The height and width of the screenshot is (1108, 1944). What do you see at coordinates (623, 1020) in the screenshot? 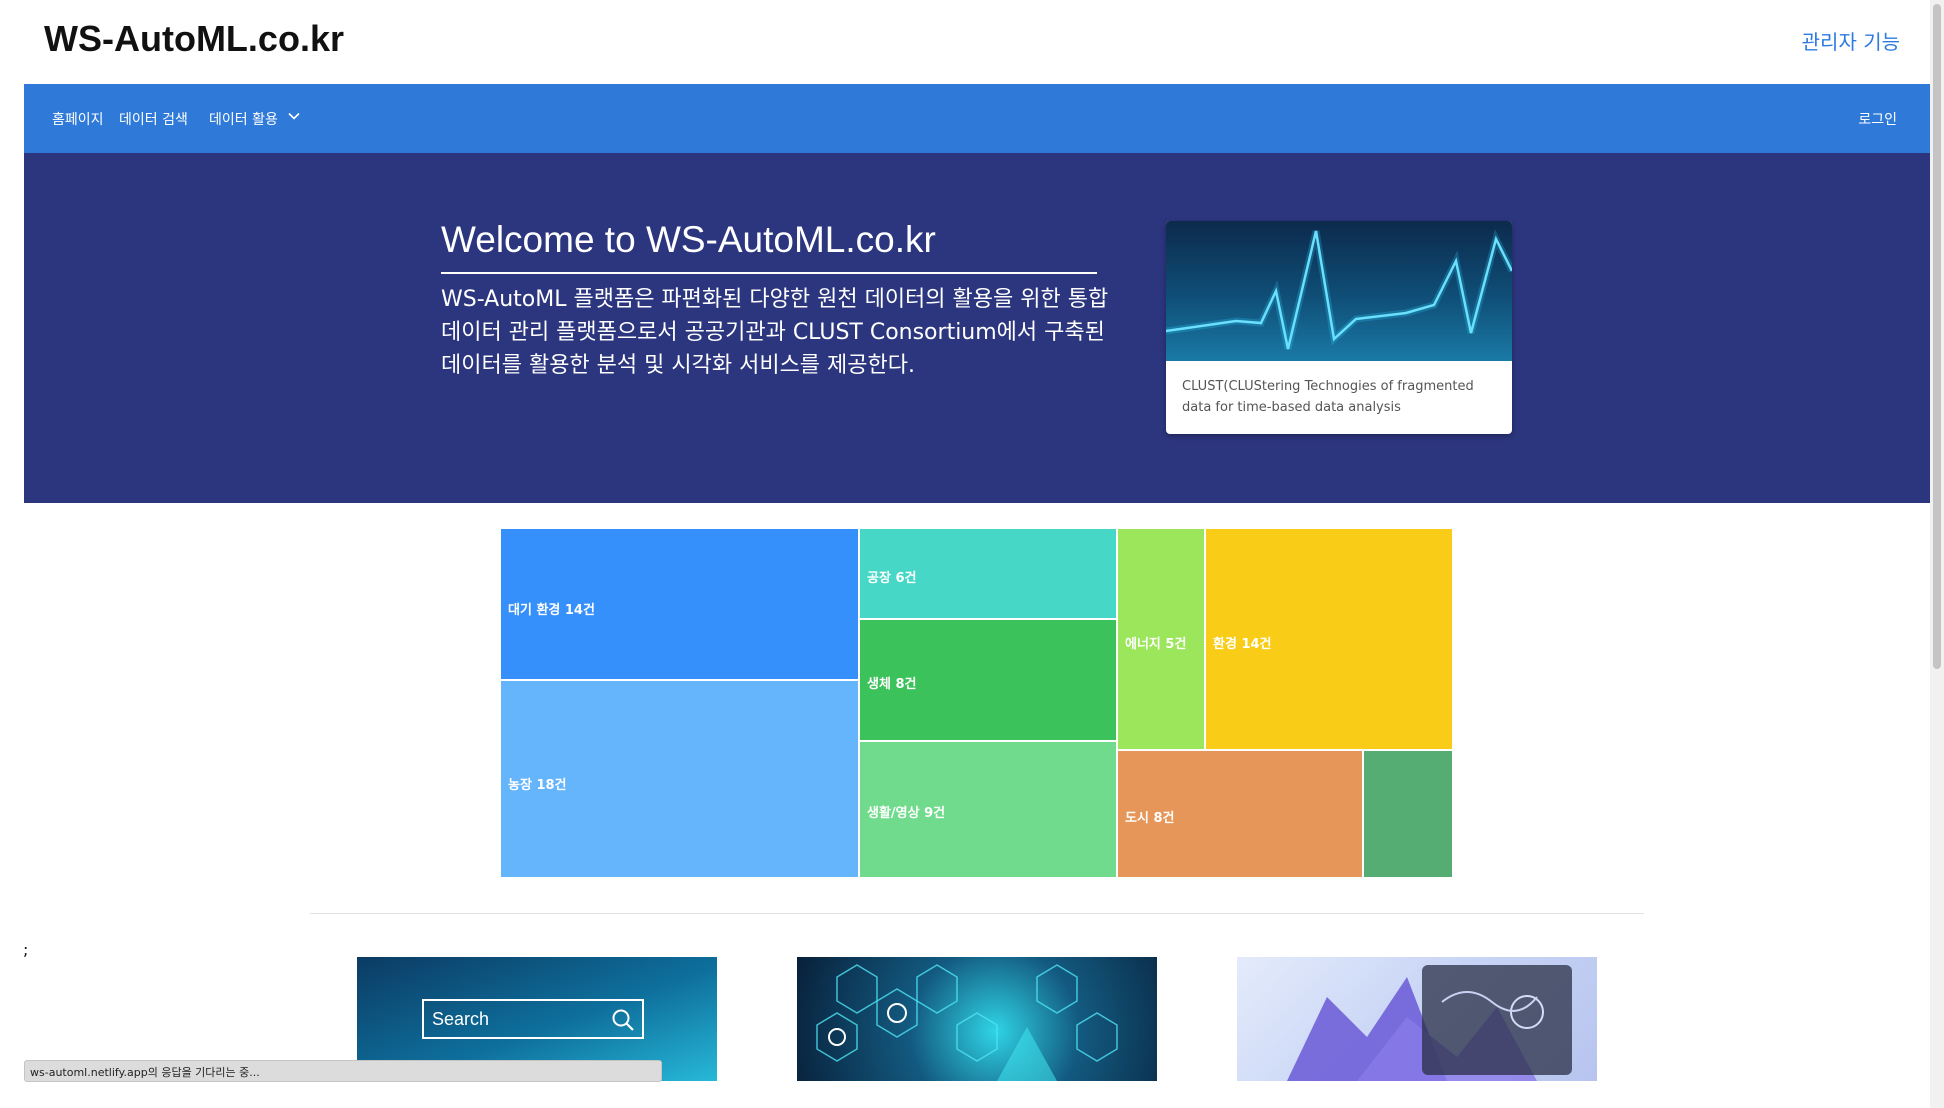
I see `search-icon` at bounding box center [623, 1020].